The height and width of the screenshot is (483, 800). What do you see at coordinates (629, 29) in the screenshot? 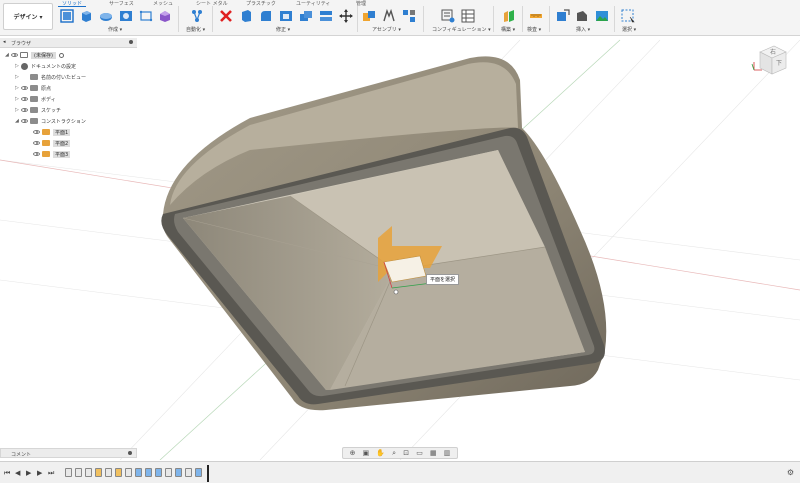
I see `select-menu: 選択 ▾` at bounding box center [629, 29].